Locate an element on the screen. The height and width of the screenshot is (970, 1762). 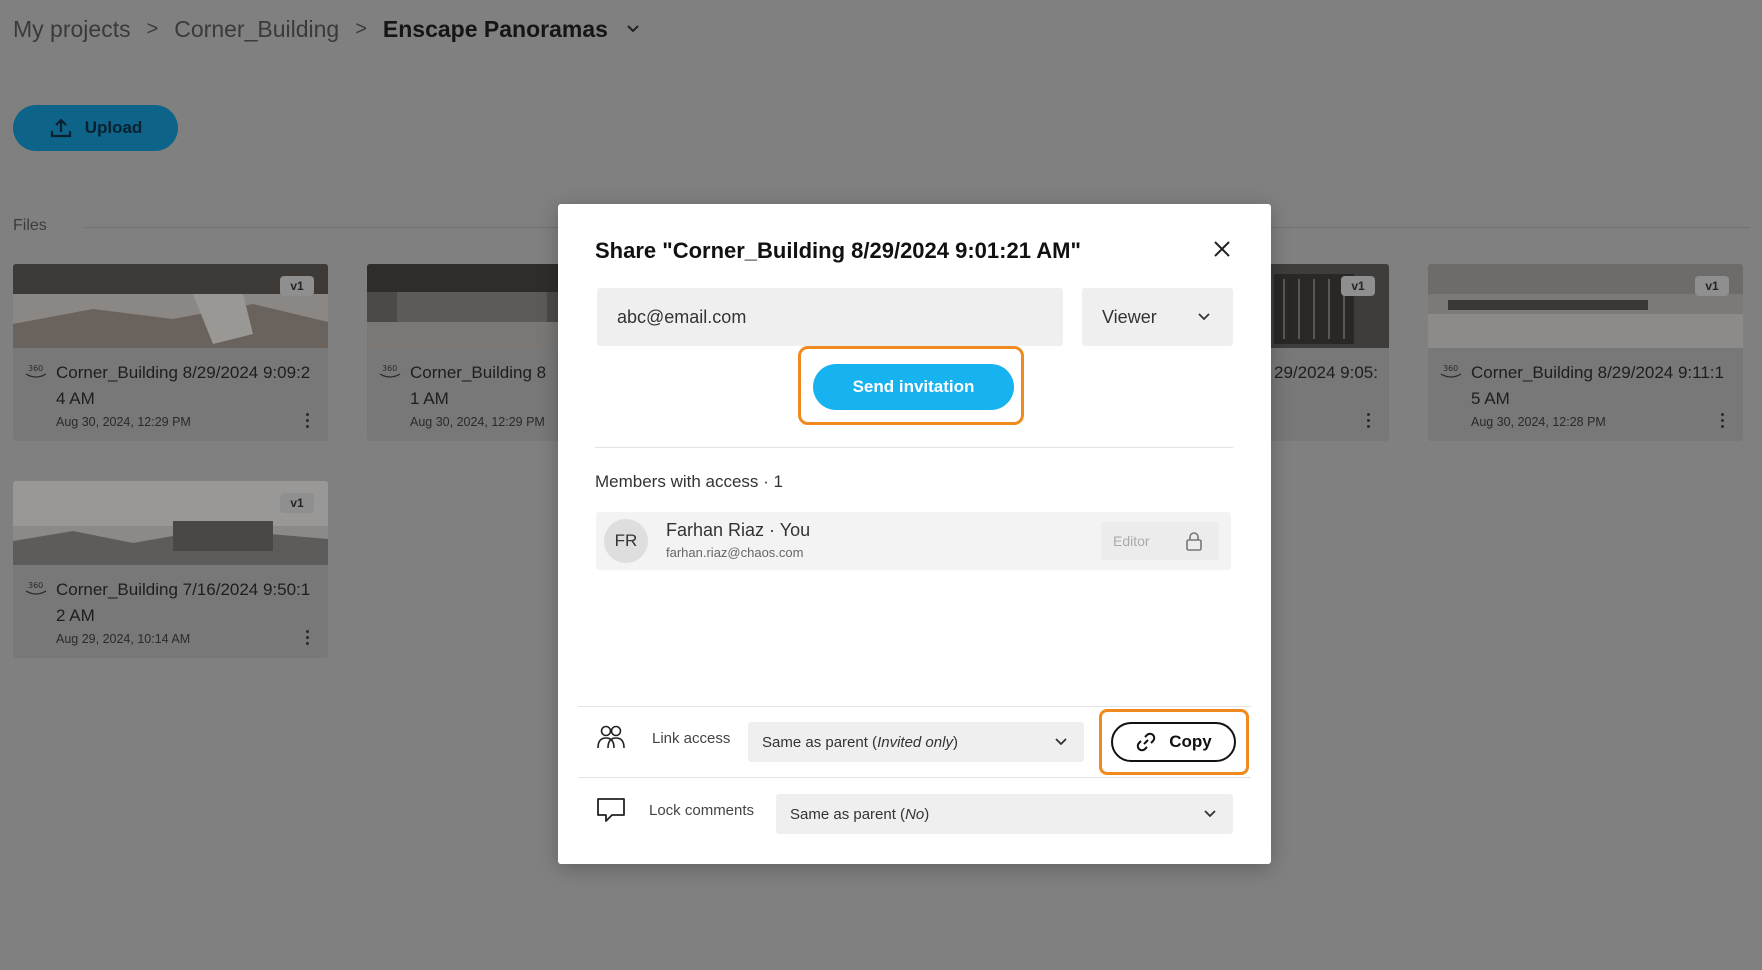
file-name: Corner_Building 8/29/2024 9:11:15 AM is located at coordinates (1602, 386).